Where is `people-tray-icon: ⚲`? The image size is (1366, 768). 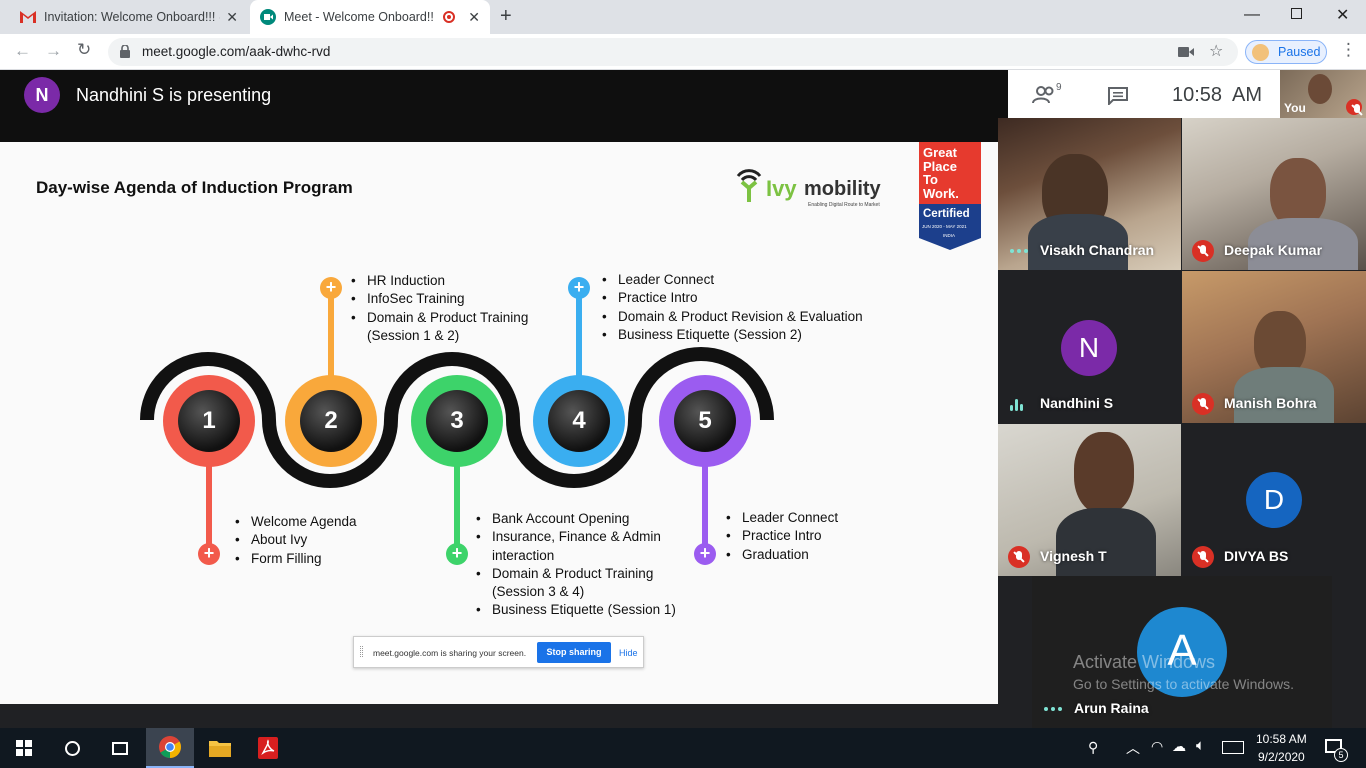 people-tray-icon: ⚲ is located at coordinates (1093, 747).